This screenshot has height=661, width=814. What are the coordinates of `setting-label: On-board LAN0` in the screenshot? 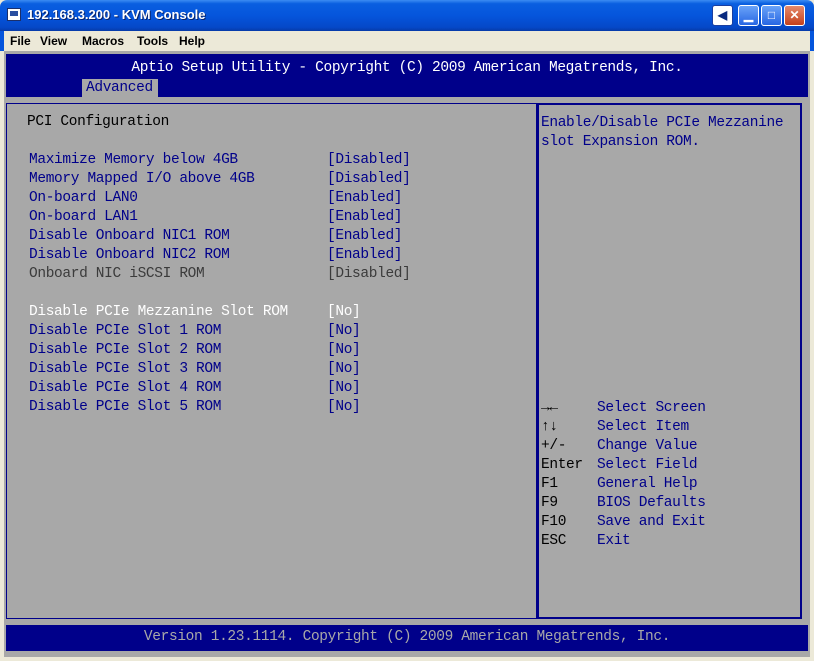 It's located at (83, 198).